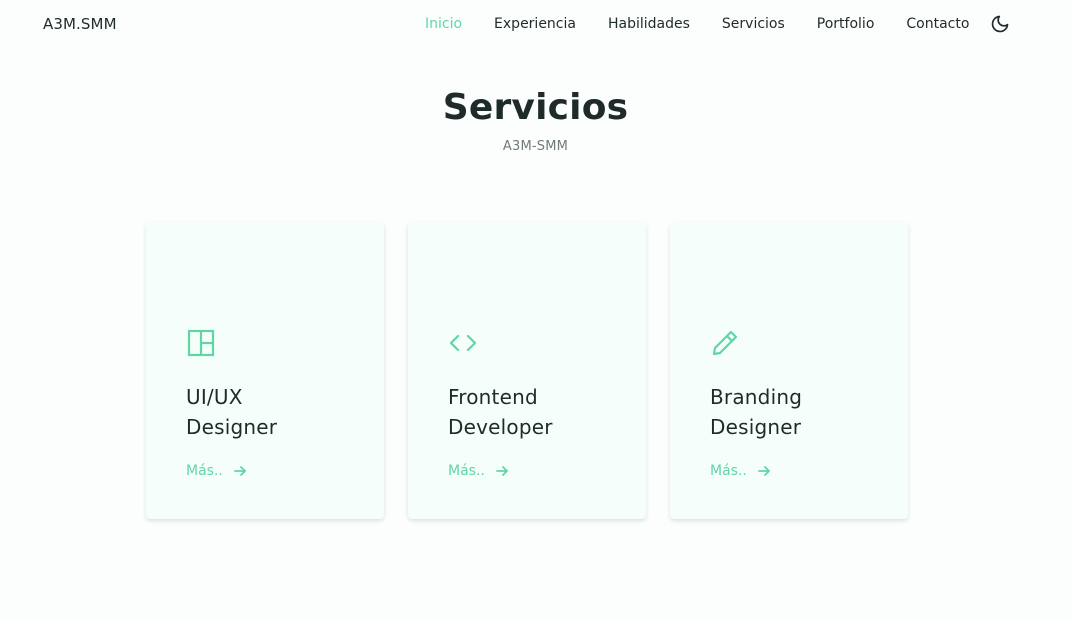  What do you see at coordinates (789, 370) in the screenshot?
I see `service-card: Branding Designer Más..` at bounding box center [789, 370].